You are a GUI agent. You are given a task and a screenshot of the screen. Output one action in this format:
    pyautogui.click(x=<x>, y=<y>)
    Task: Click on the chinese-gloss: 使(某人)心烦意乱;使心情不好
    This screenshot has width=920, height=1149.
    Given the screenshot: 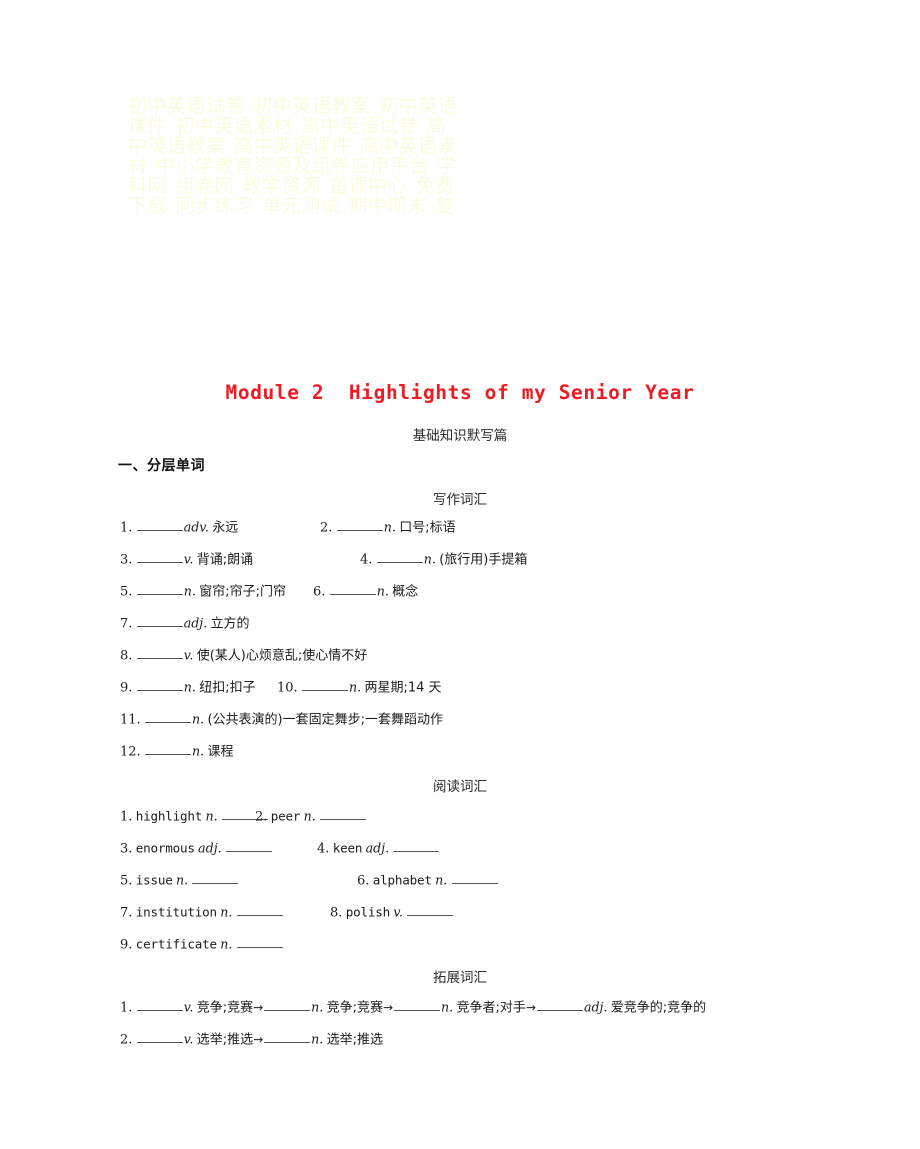 What is the action you would take?
    pyautogui.click(x=282, y=656)
    